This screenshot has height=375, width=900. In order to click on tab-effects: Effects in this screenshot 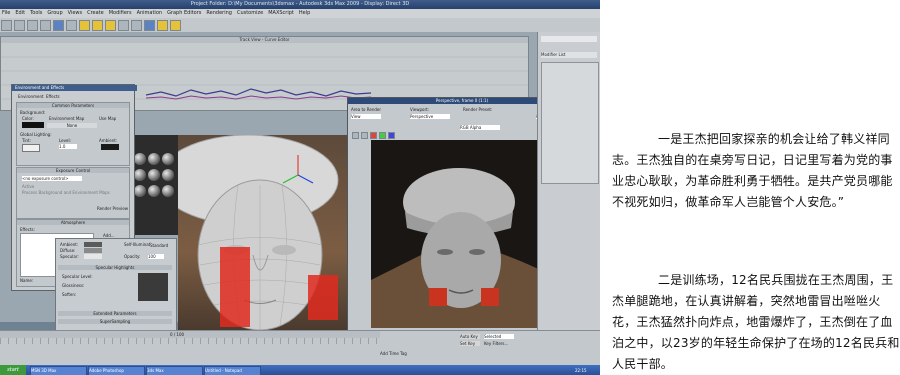, I will do `click(53, 96)`.